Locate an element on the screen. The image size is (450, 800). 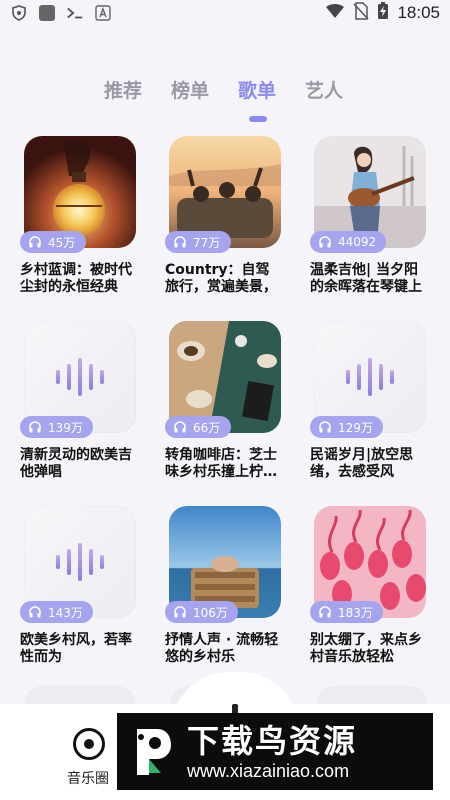
playlist-card: 44092 温柔吉他| 当夕阳的余晖落在琴键上 is located at coordinates (368, 228).